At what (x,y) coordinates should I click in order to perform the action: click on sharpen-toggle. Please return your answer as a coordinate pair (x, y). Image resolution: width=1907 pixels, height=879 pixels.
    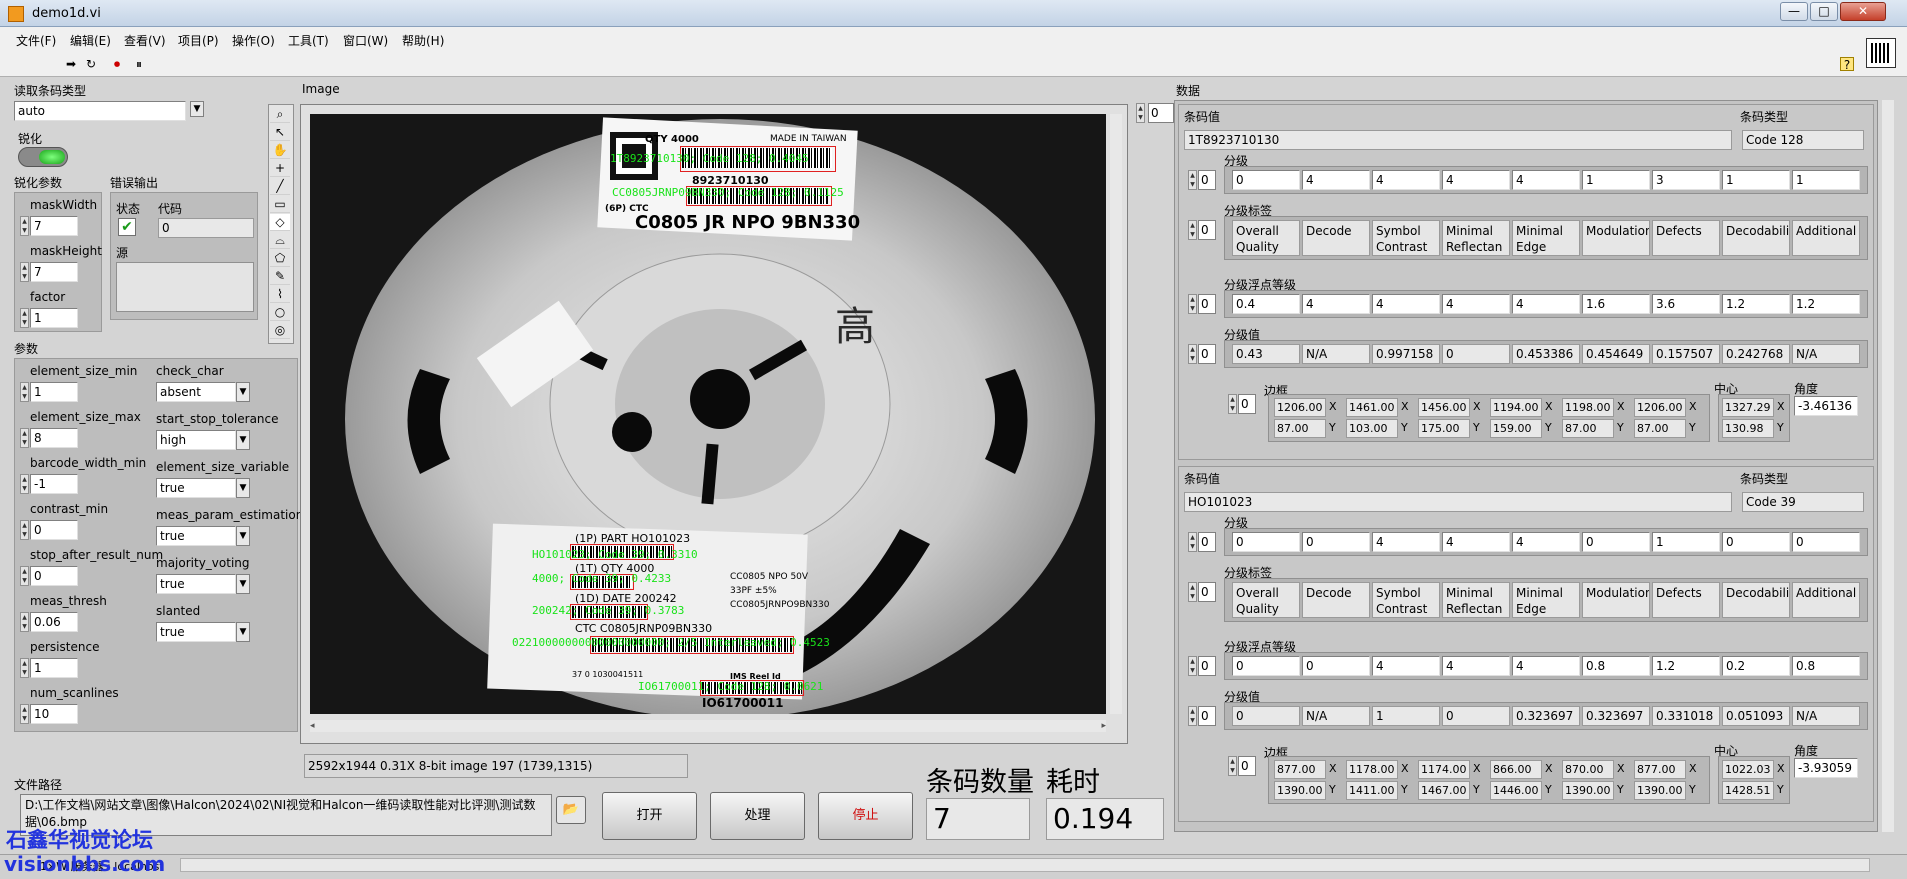
    Looking at the image, I should click on (43, 157).